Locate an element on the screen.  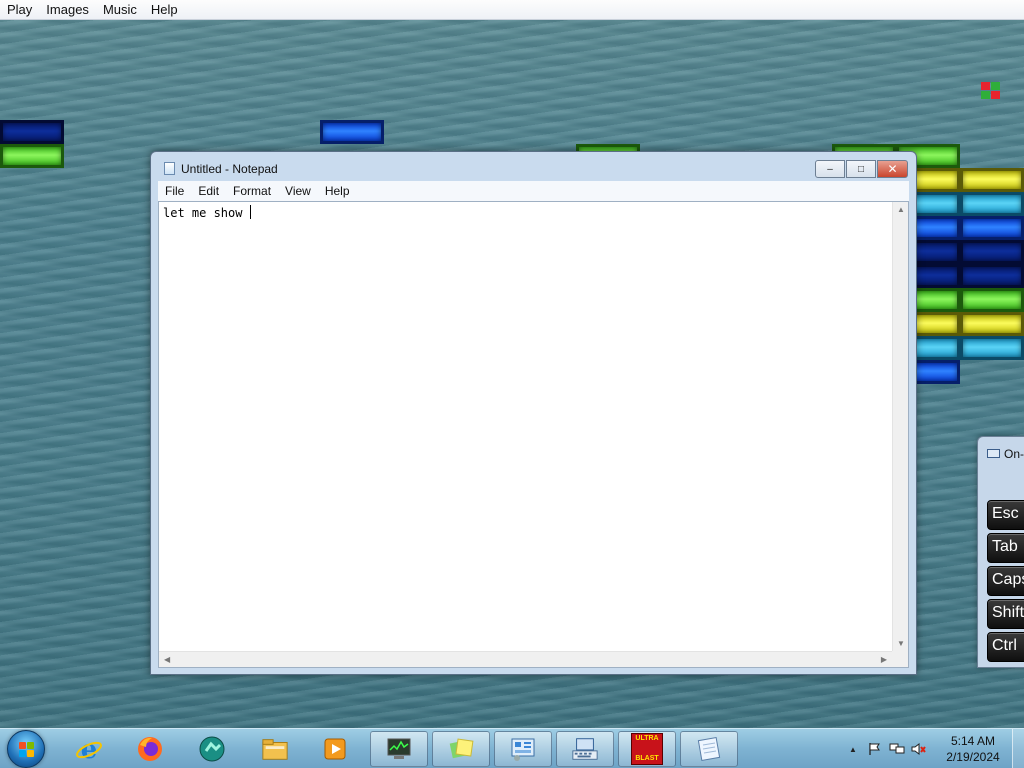
scroll-up-arrow-icon: ▲ is located at coordinates (901, 209).